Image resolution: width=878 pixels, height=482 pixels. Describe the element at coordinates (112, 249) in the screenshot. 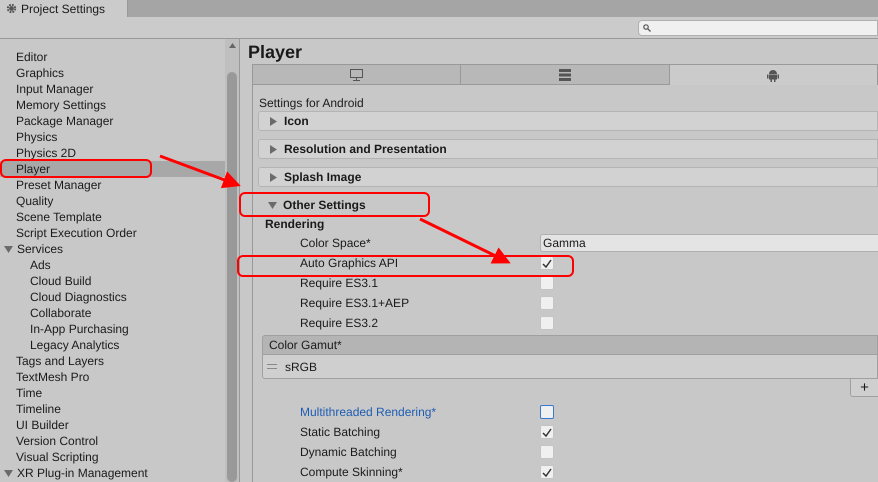

I see `sidebar-item: Services` at that location.